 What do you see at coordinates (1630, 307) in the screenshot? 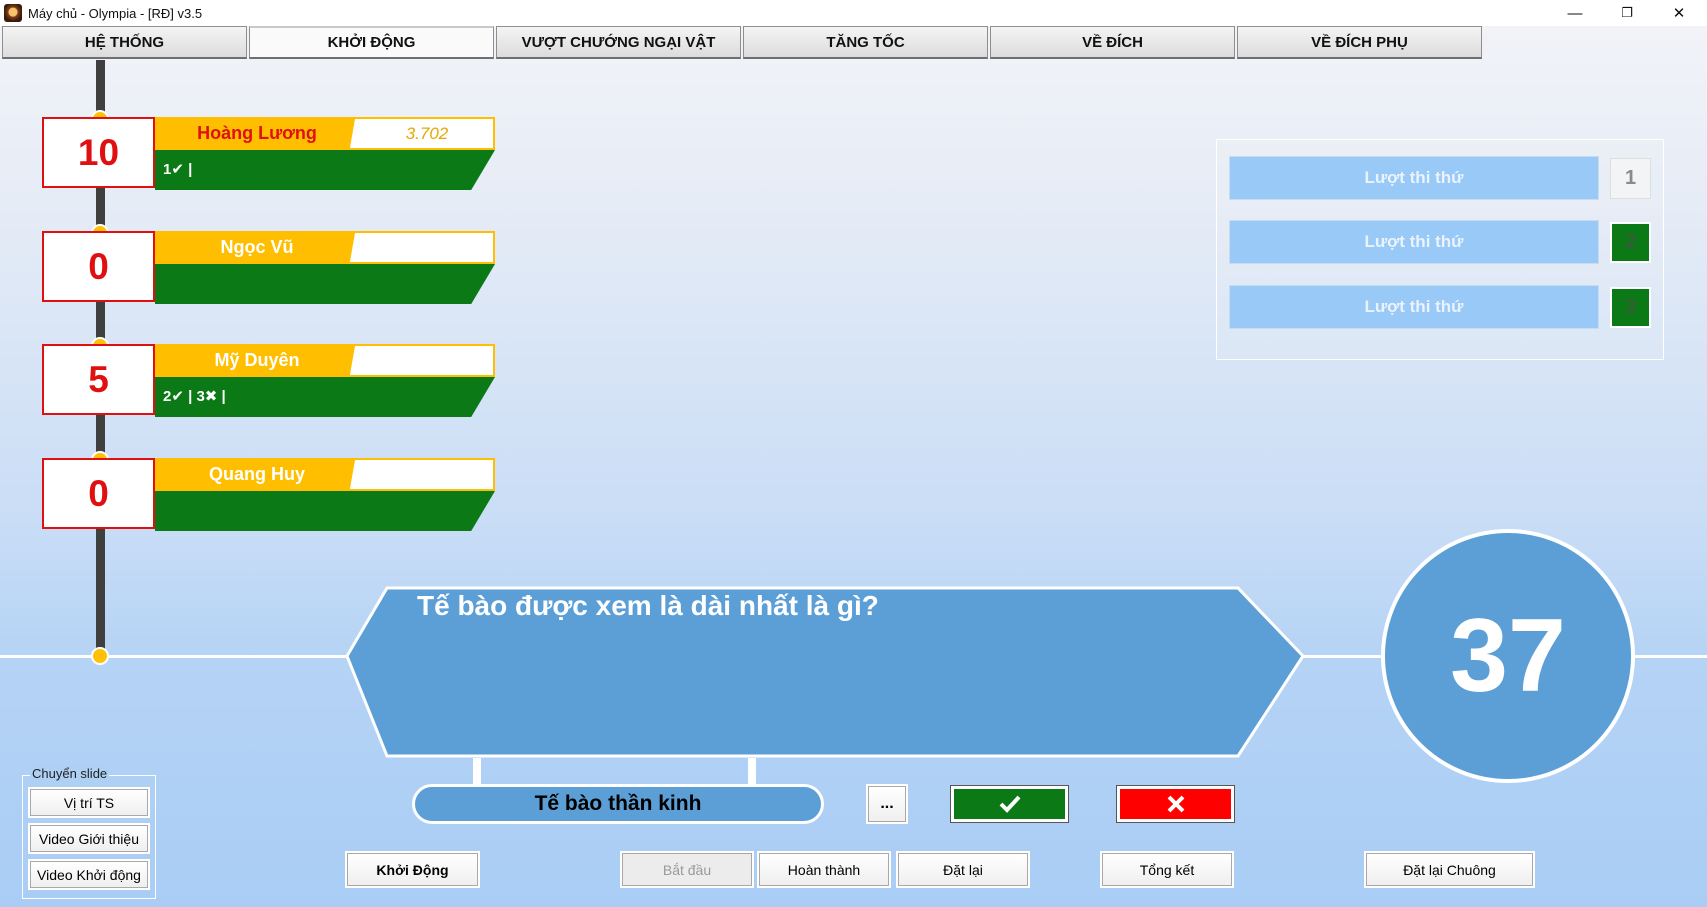
I see `turn-number-3: 3` at bounding box center [1630, 307].